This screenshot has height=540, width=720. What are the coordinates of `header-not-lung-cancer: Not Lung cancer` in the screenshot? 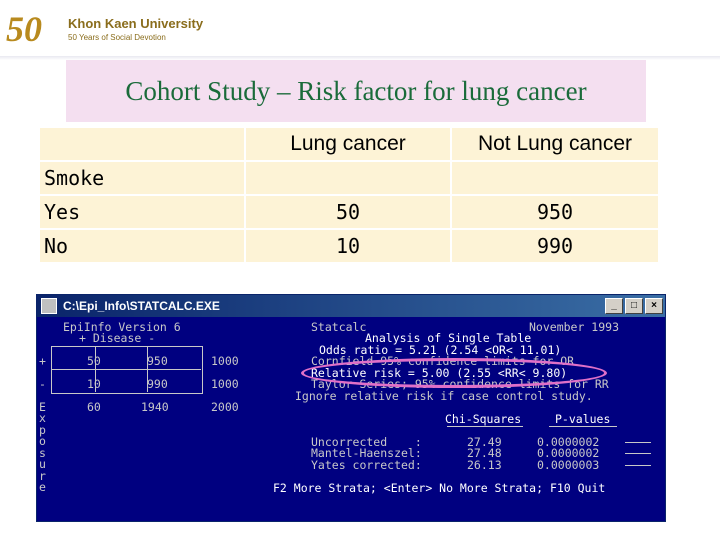 It's located at (555, 144).